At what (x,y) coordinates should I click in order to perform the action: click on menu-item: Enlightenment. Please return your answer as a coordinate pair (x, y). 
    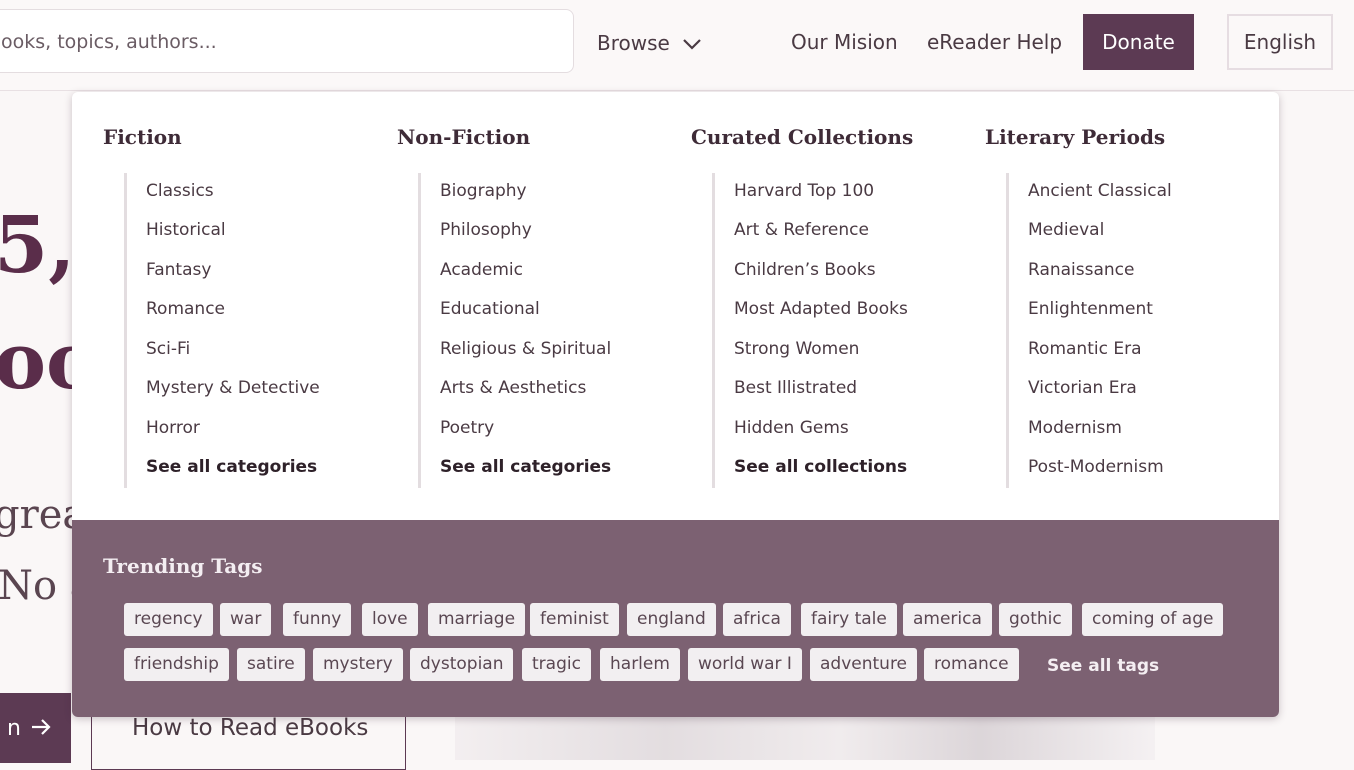
    Looking at the image, I should click on (1090, 309).